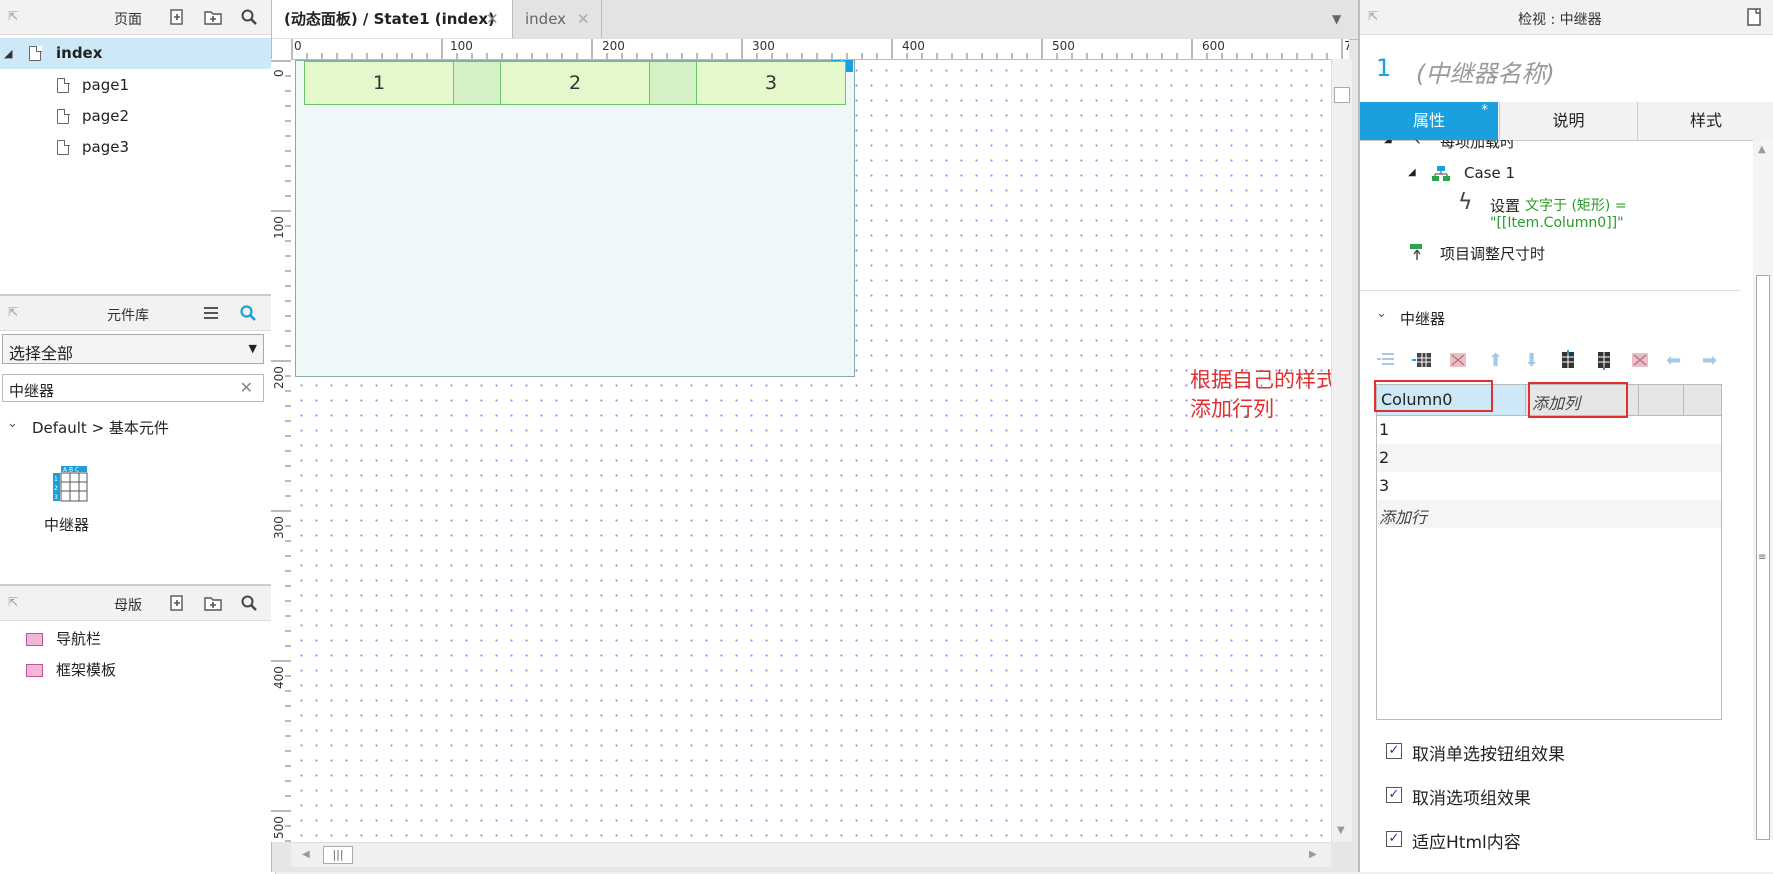 This screenshot has width=1773, height=874. What do you see at coordinates (575, 218) in the screenshot?
I see `dynamic-panel` at bounding box center [575, 218].